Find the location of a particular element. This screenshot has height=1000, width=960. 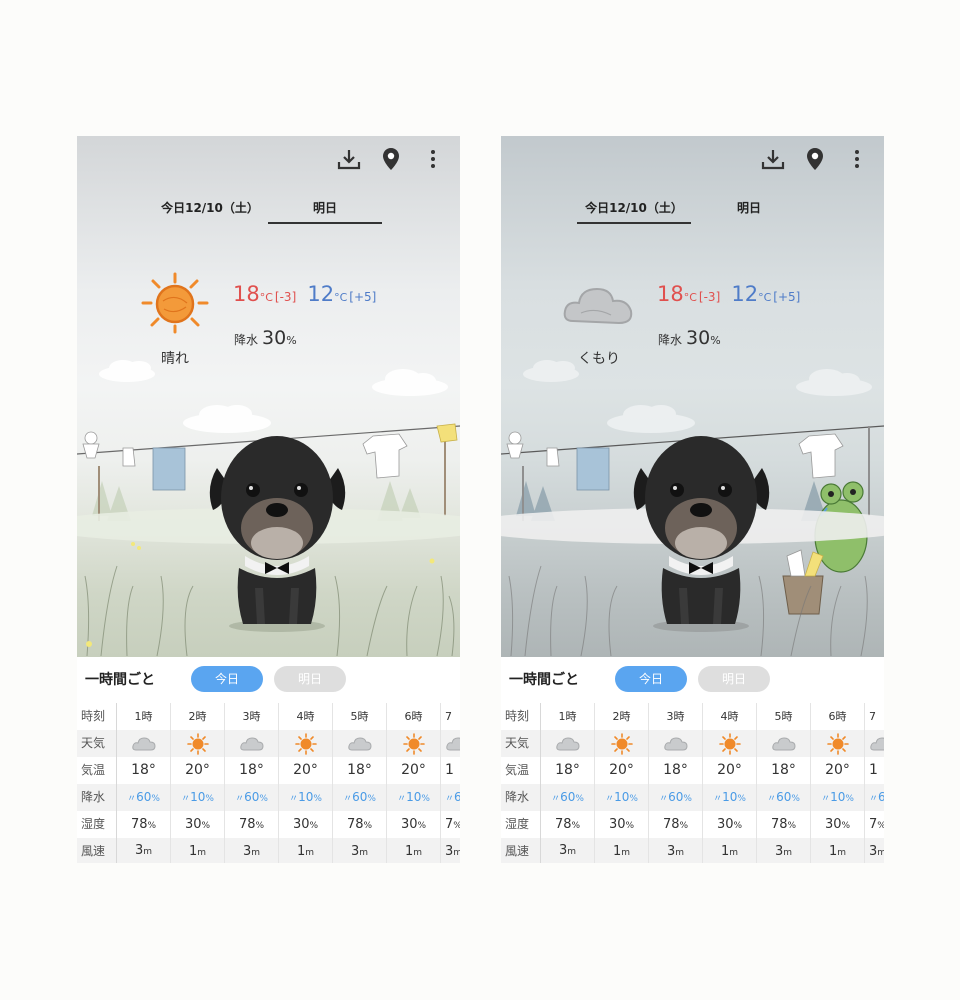

time-cell: 1時 is located at coordinates (568, 716).